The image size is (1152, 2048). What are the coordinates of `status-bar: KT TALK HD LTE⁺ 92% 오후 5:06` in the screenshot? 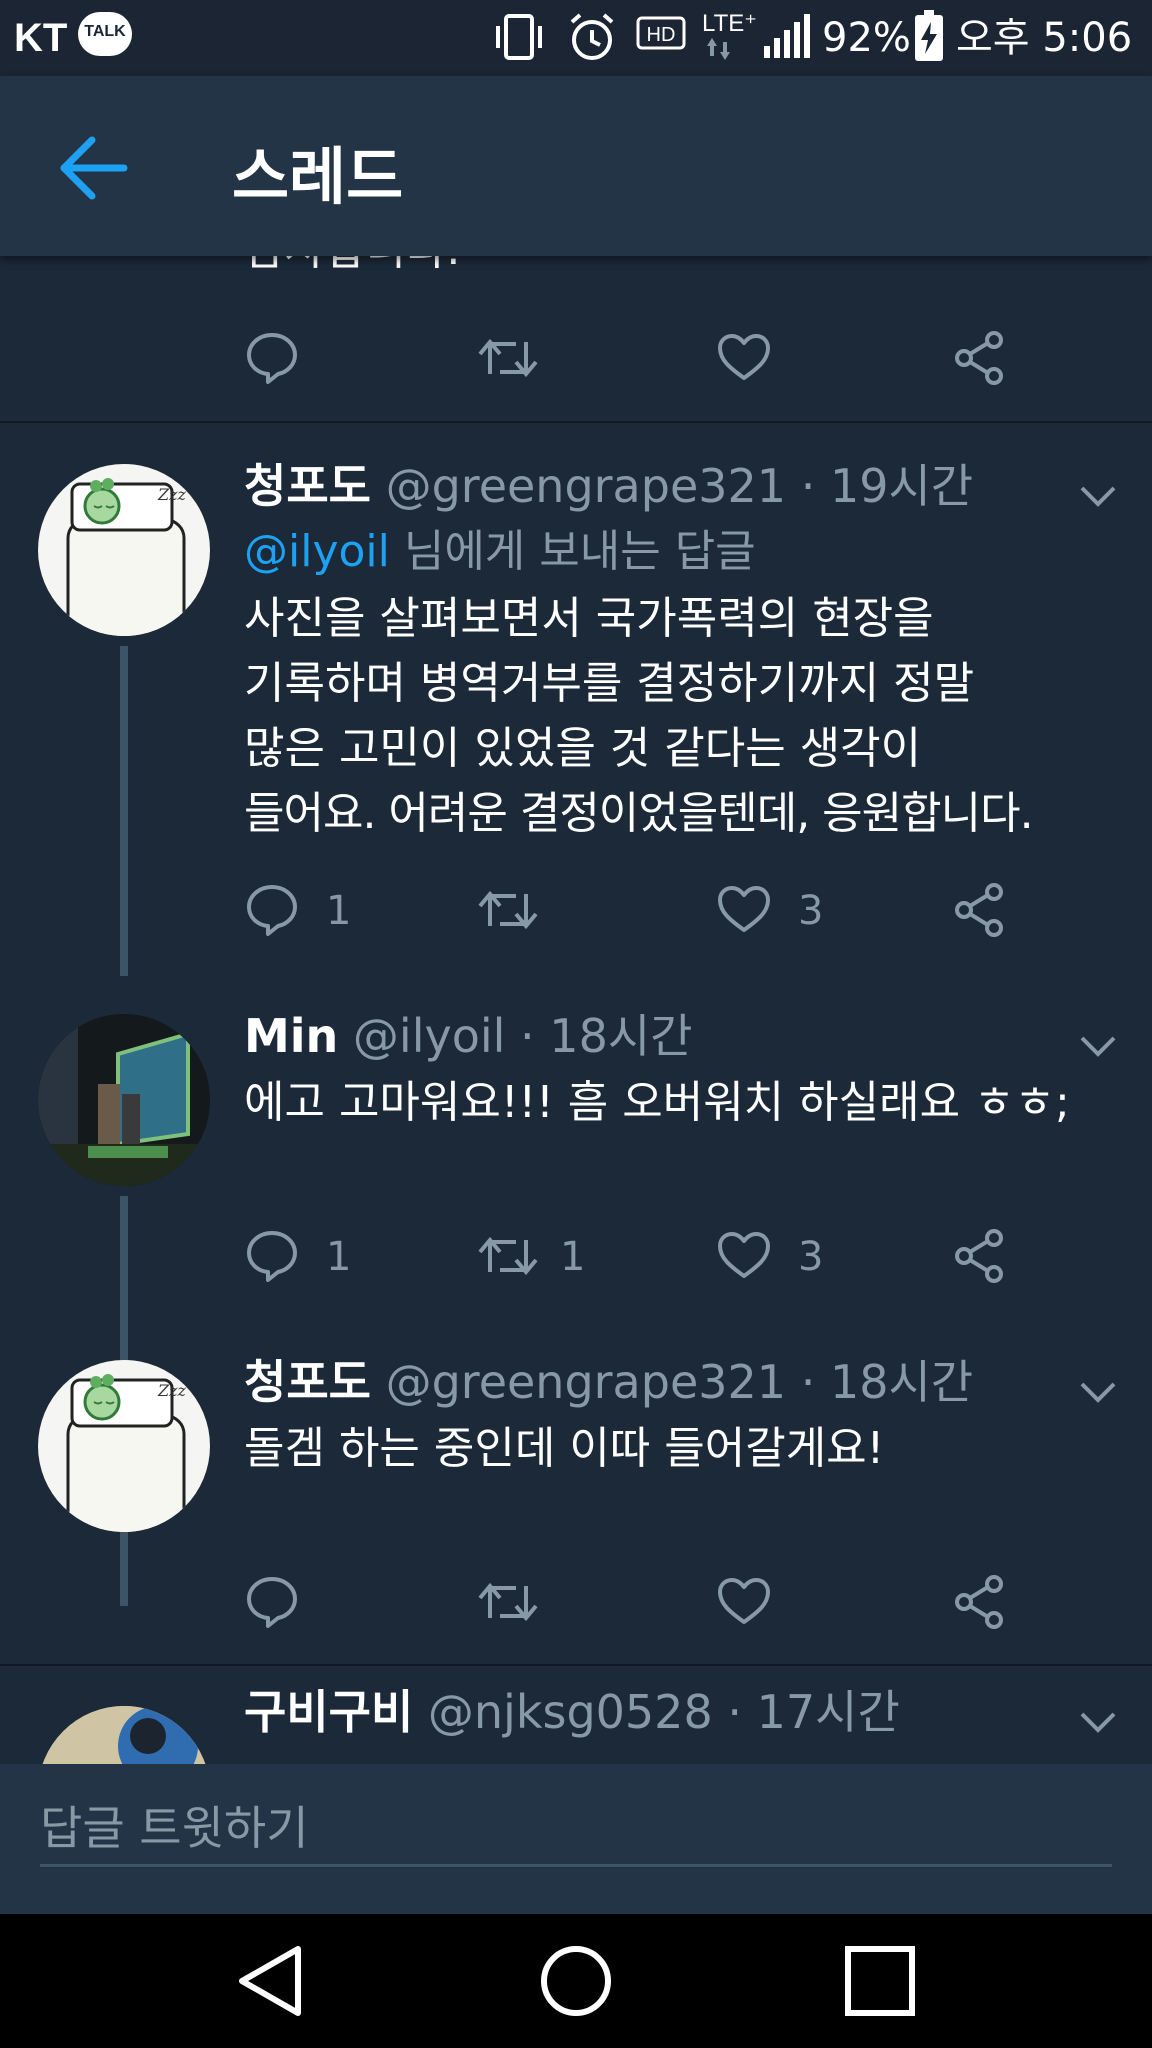 It's located at (576, 38).